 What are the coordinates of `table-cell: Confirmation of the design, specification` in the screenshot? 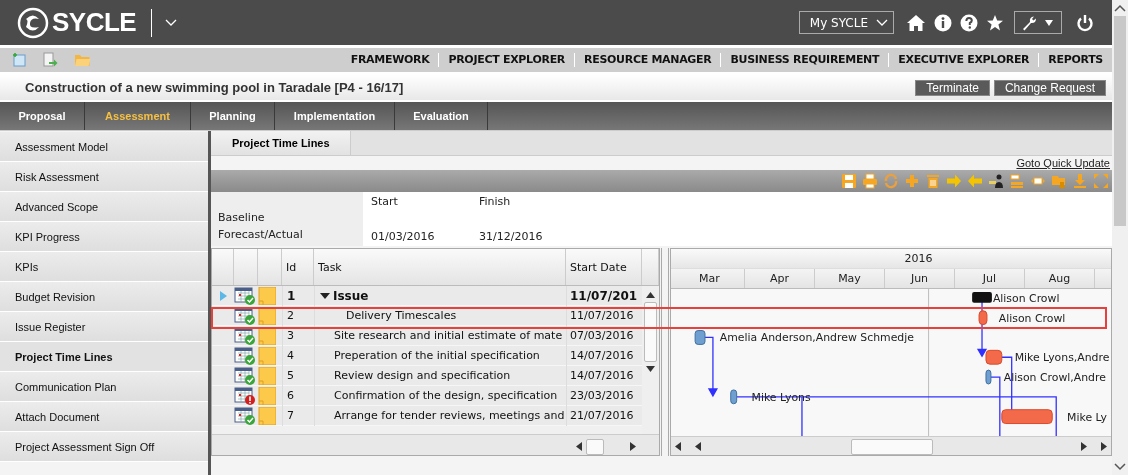 It's located at (446, 396).